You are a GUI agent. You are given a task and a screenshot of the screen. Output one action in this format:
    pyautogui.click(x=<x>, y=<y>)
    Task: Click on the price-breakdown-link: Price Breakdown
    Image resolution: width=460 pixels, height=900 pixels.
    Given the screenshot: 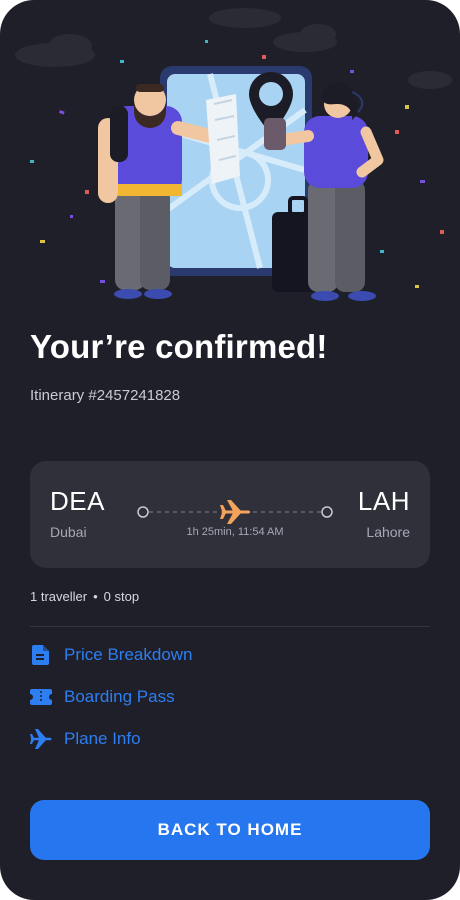 What is the action you would take?
    pyautogui.click(x=111, y=655)
    